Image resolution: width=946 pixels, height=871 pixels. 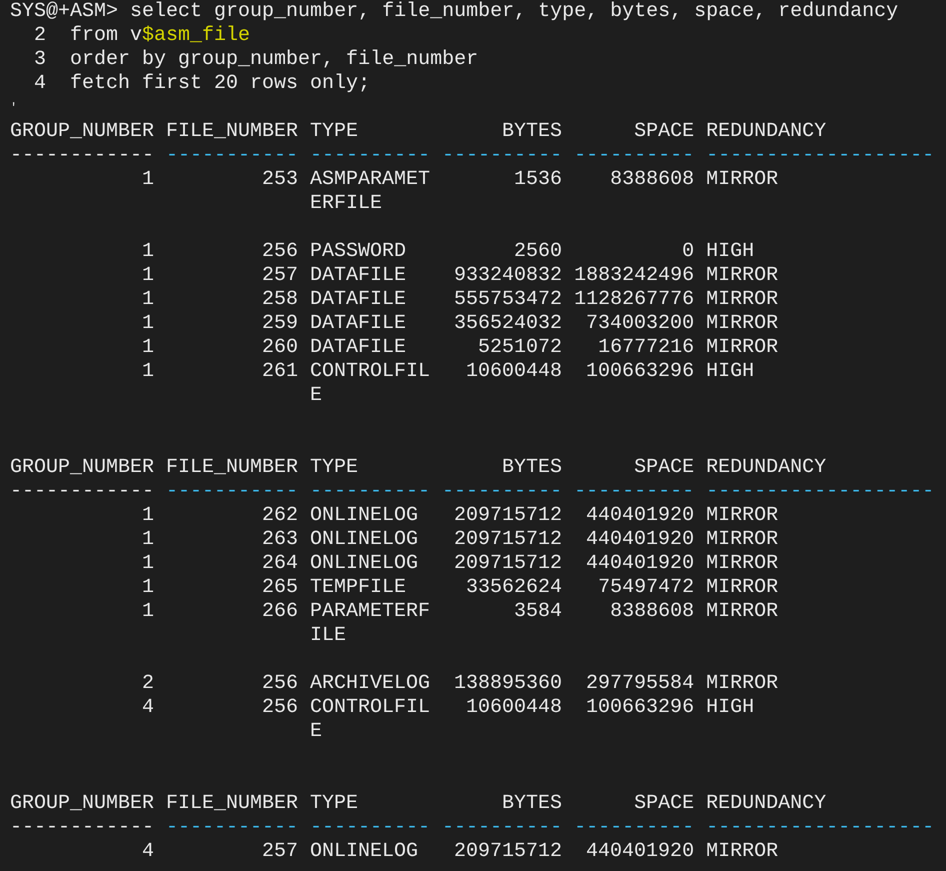 What do you see at coordinates (507, 324) in the screenshot?
I see `table-cell-text: 356524032` at bounding box center [507, 324].